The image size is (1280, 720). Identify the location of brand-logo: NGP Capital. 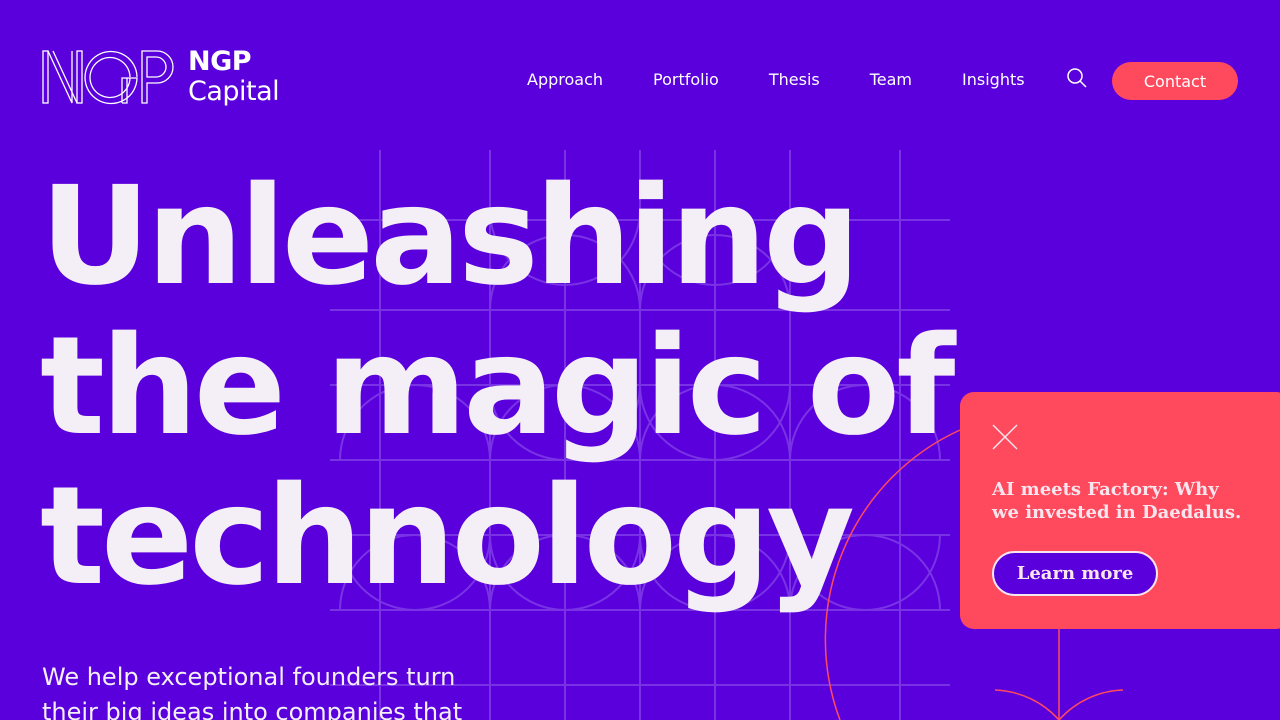
(161, 76).